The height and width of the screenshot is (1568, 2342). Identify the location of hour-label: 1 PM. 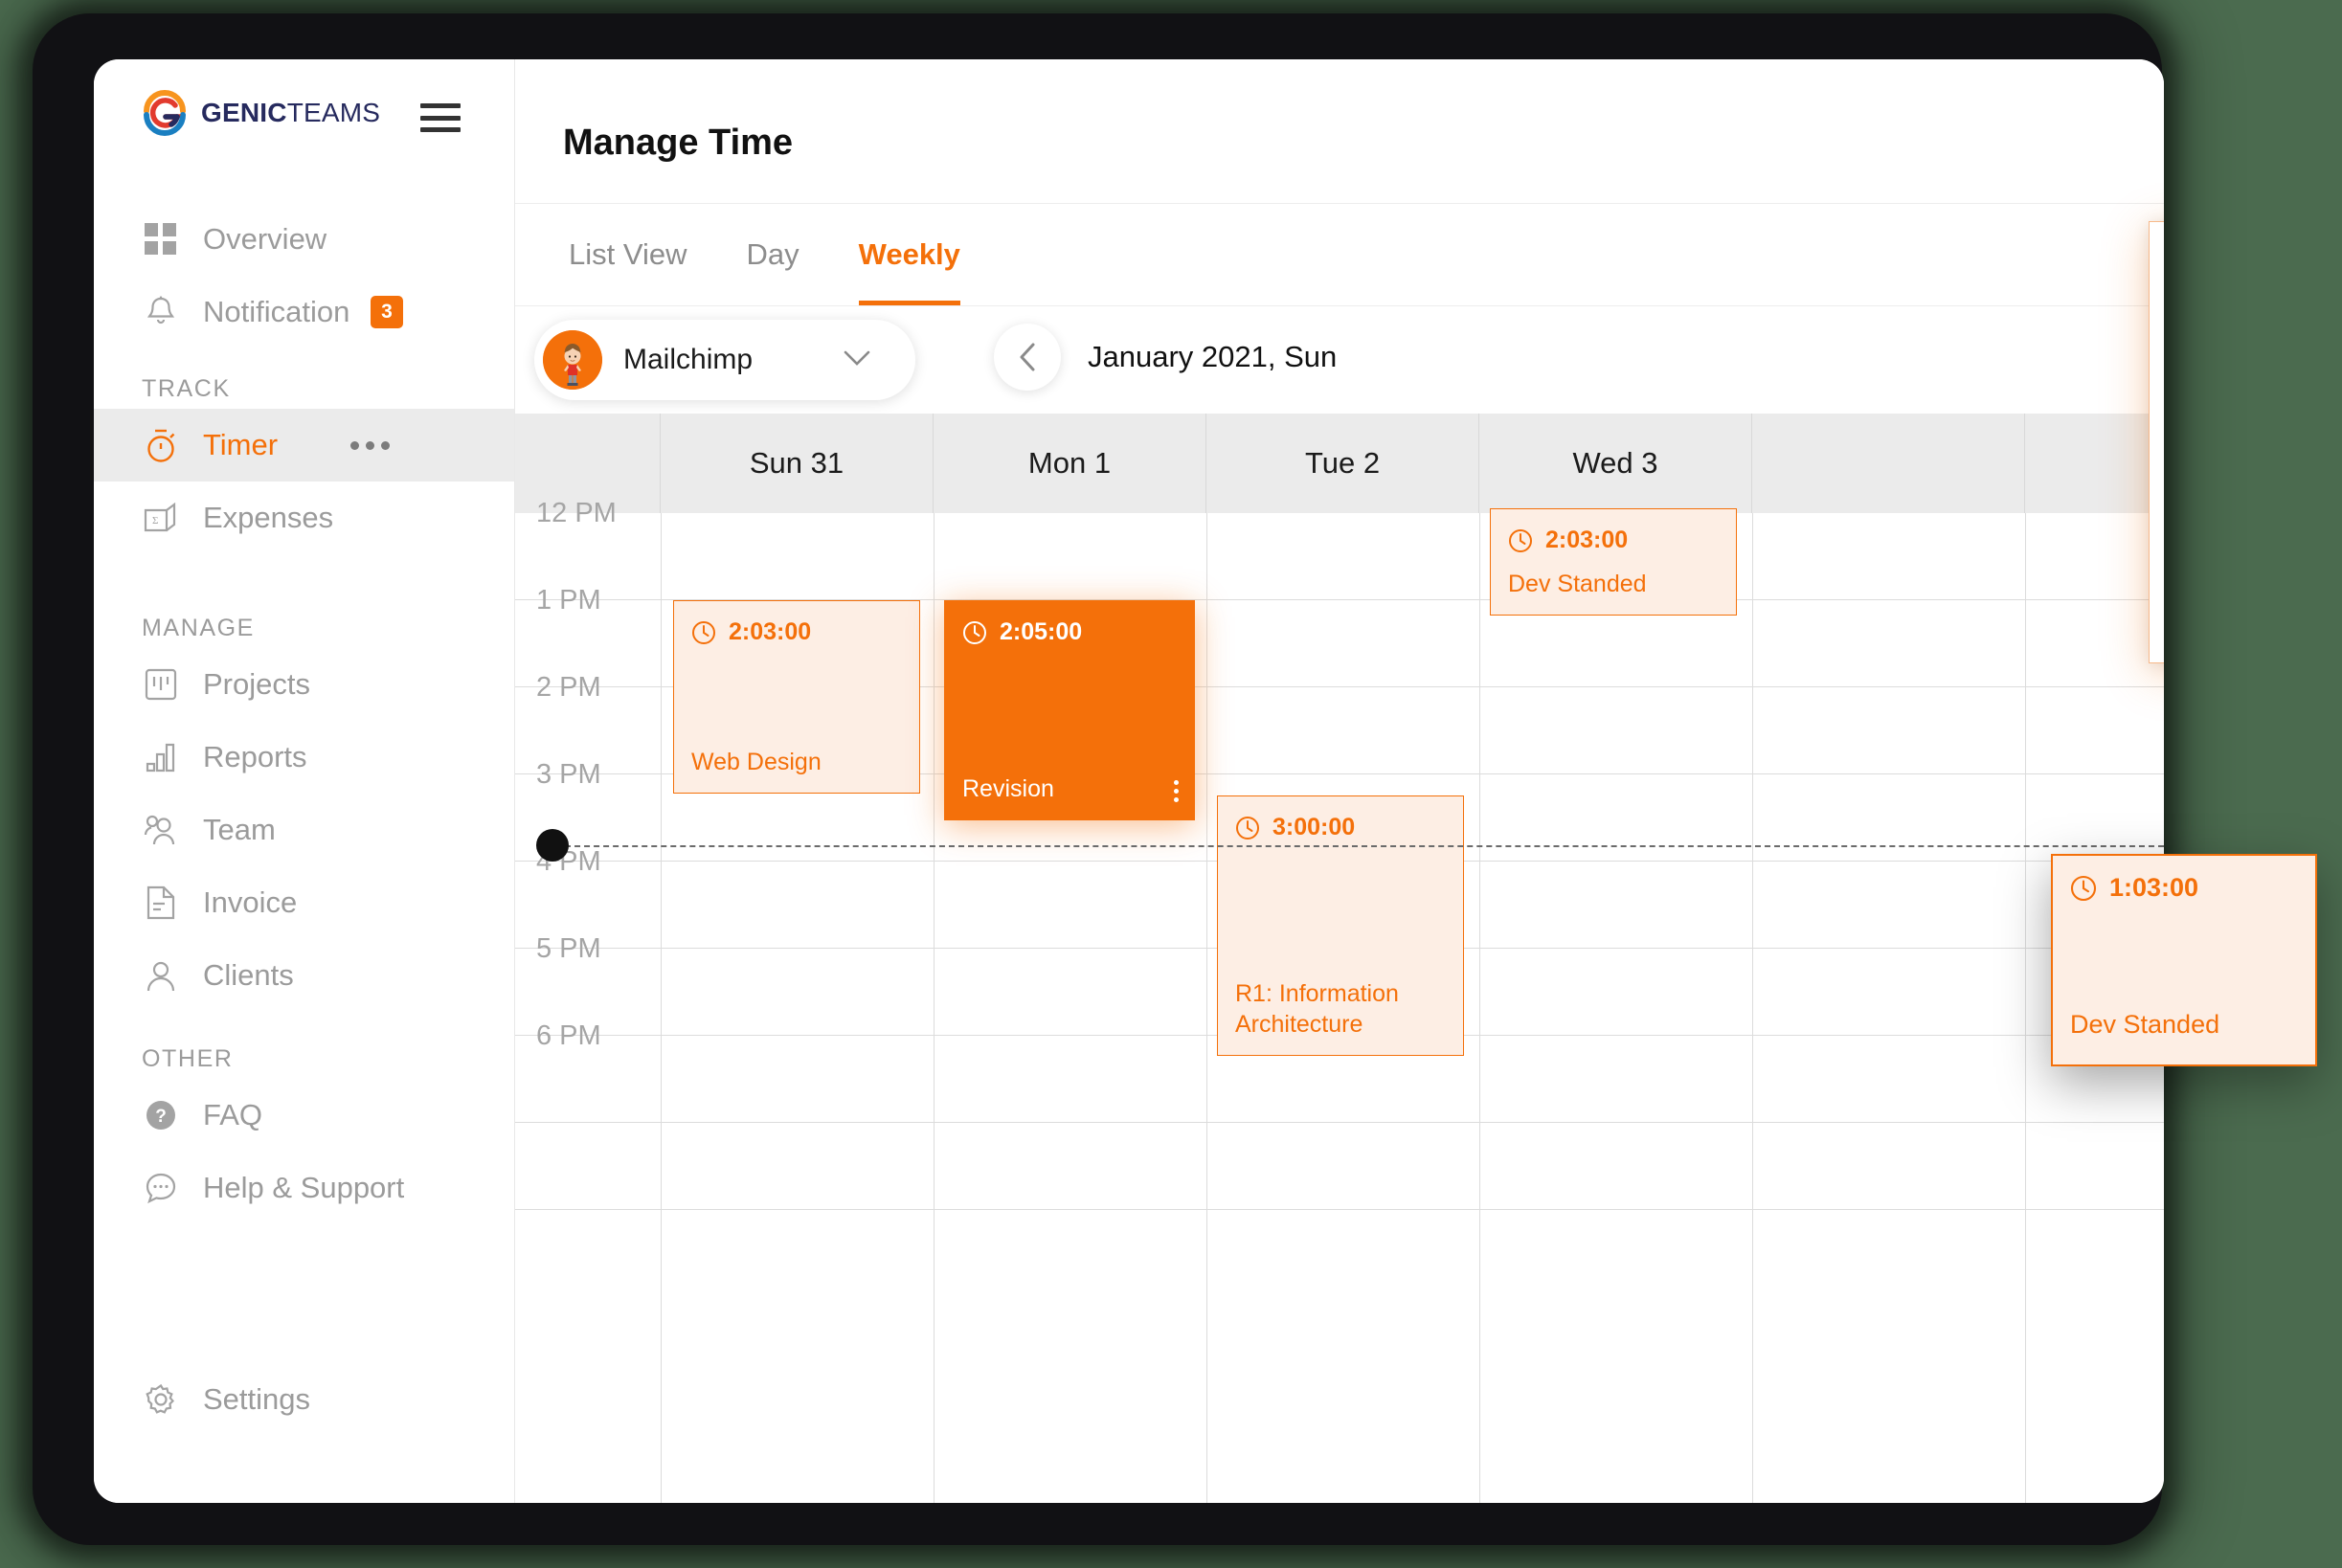
(568, 601).